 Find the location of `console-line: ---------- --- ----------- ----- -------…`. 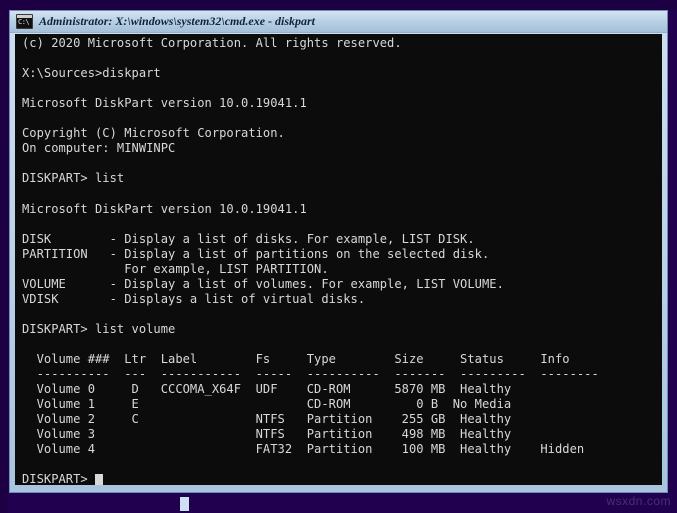

console-line: ---------- --- ----------- ----- -------… is located at coordinates (310, 374).